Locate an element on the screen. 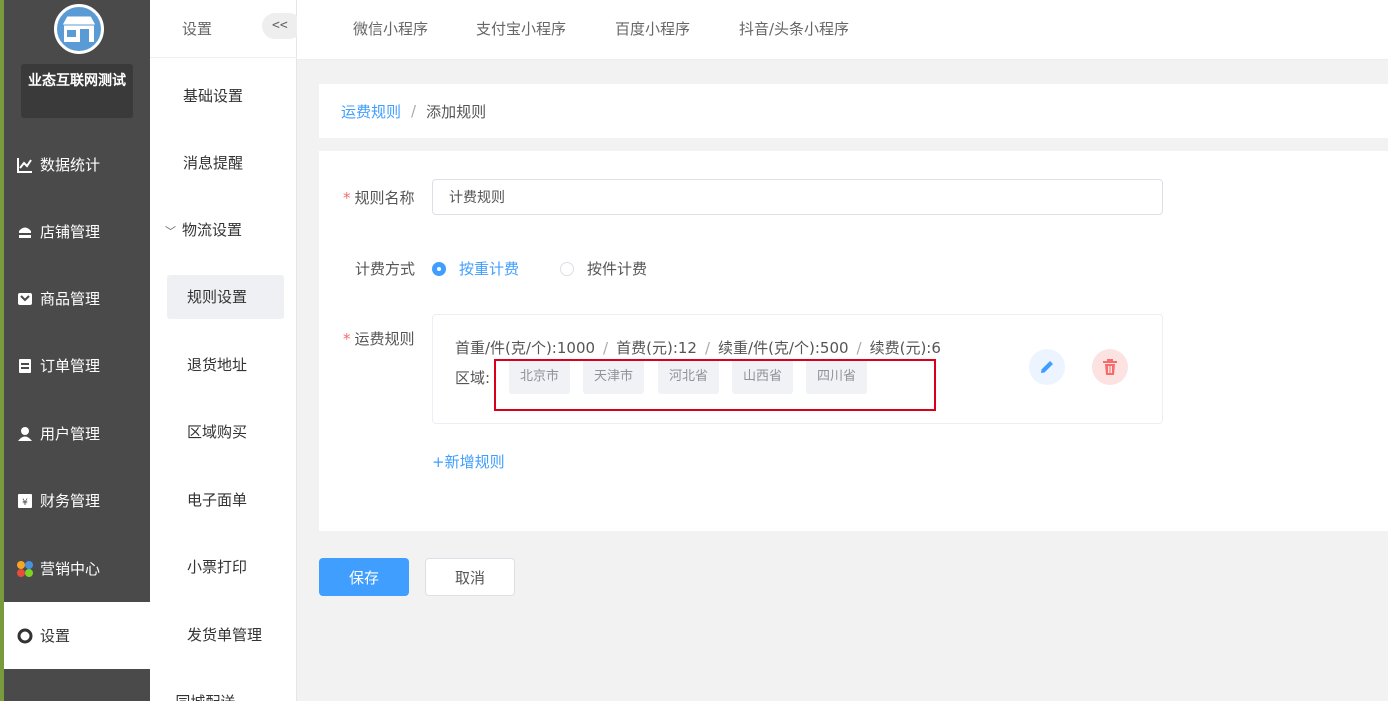 The height and width of the screenshot is (701, 1388). annotation-highlight-box is located at coordinates (715, 385).